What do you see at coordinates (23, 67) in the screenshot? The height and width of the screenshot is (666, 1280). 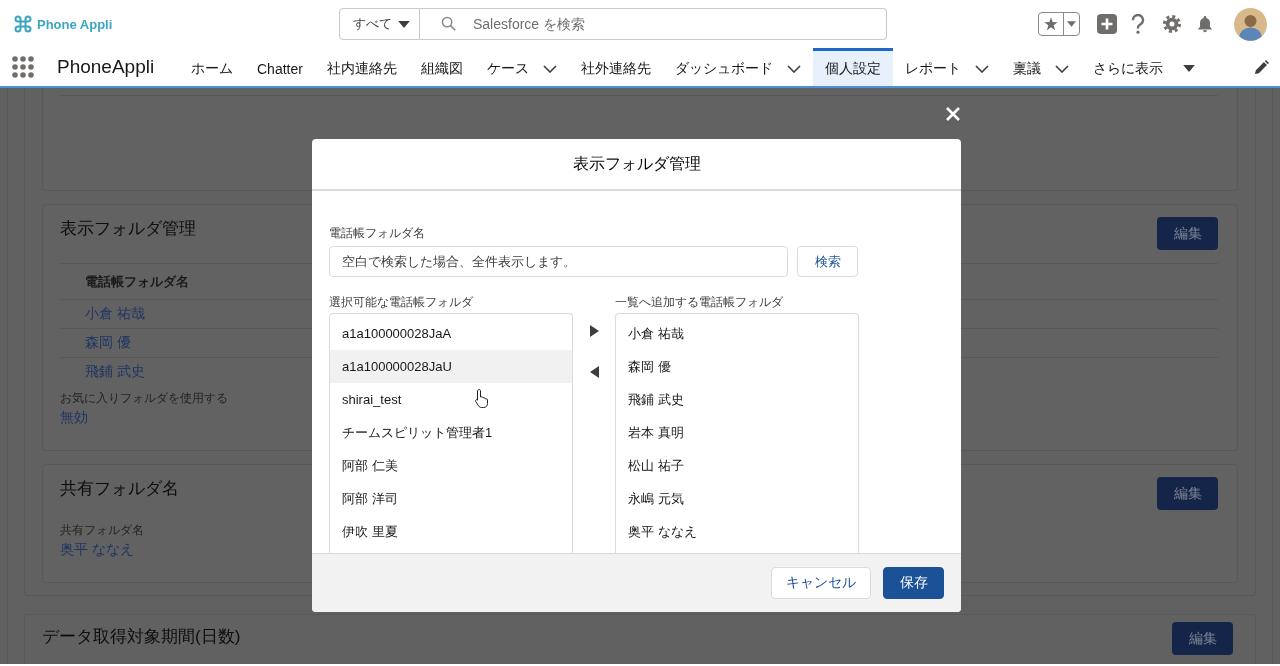 I see `app-launcher-icon` at bounding box center [23, 67].